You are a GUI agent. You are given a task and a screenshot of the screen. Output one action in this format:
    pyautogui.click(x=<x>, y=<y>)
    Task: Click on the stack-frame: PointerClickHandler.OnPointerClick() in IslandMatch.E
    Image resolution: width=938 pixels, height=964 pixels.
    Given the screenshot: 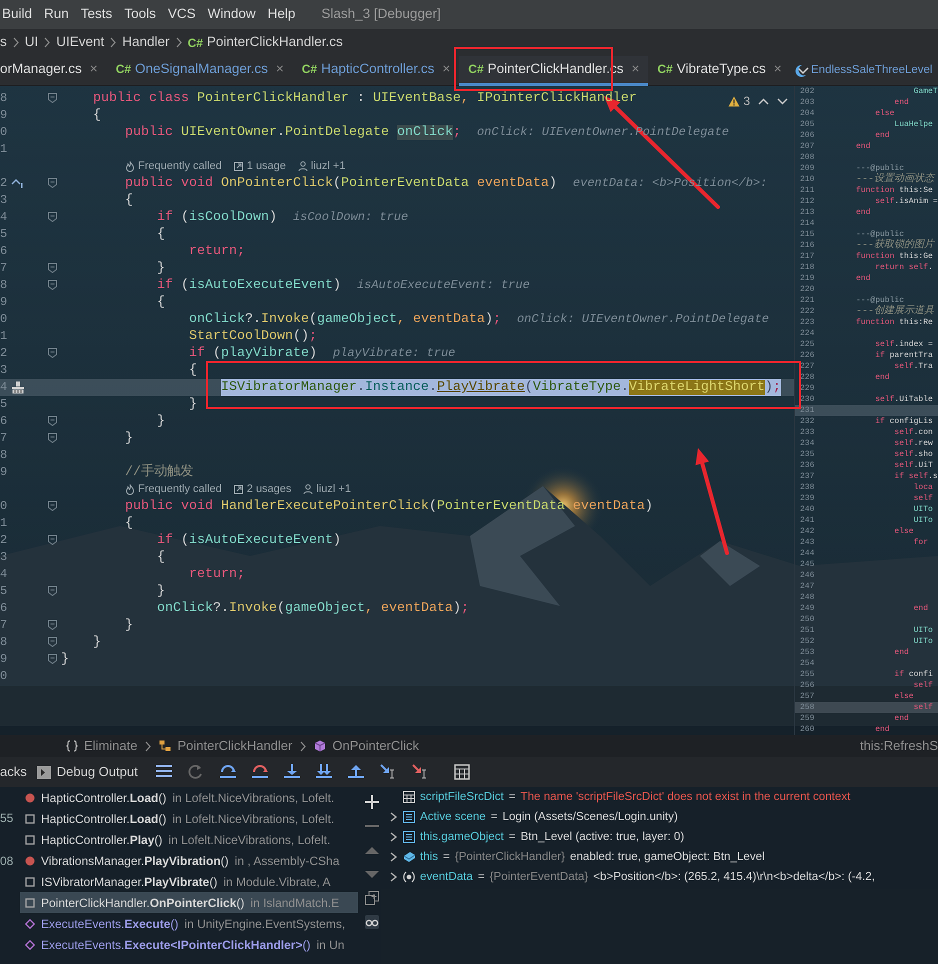 What is the action you would take?
    pyautogui.click(x=189, y=902)
    